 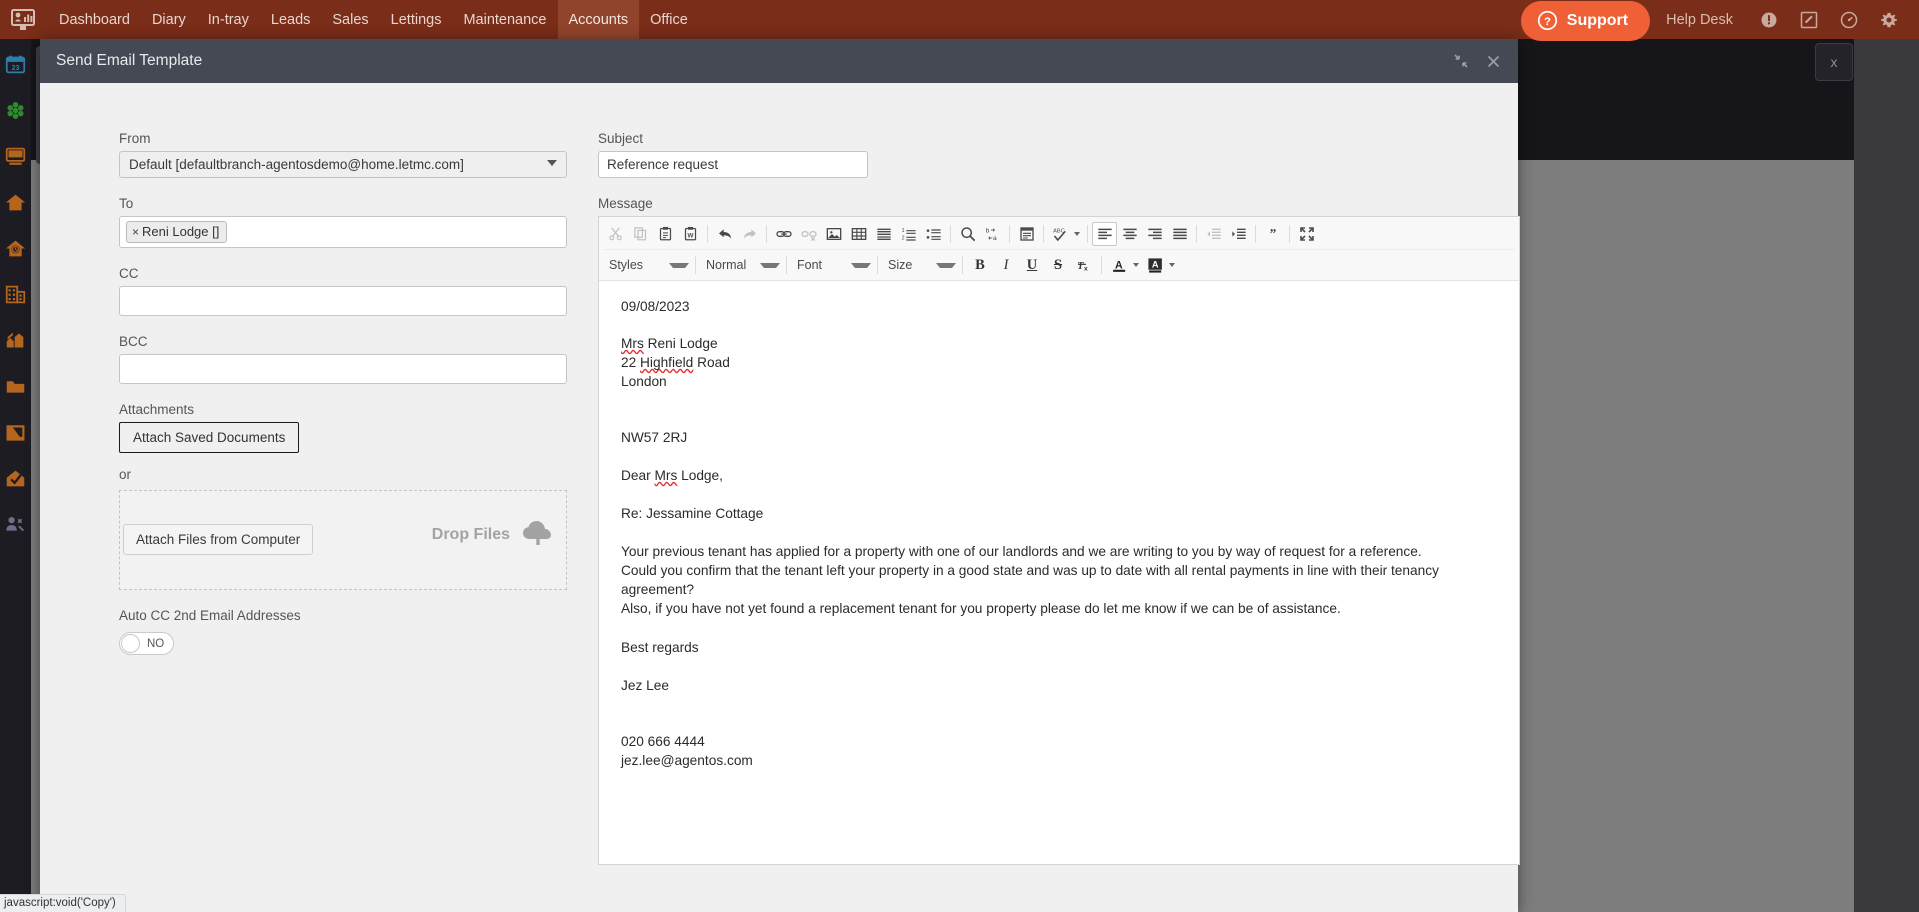 I want to click on person-tools-icon, so click(x=15, y=523).